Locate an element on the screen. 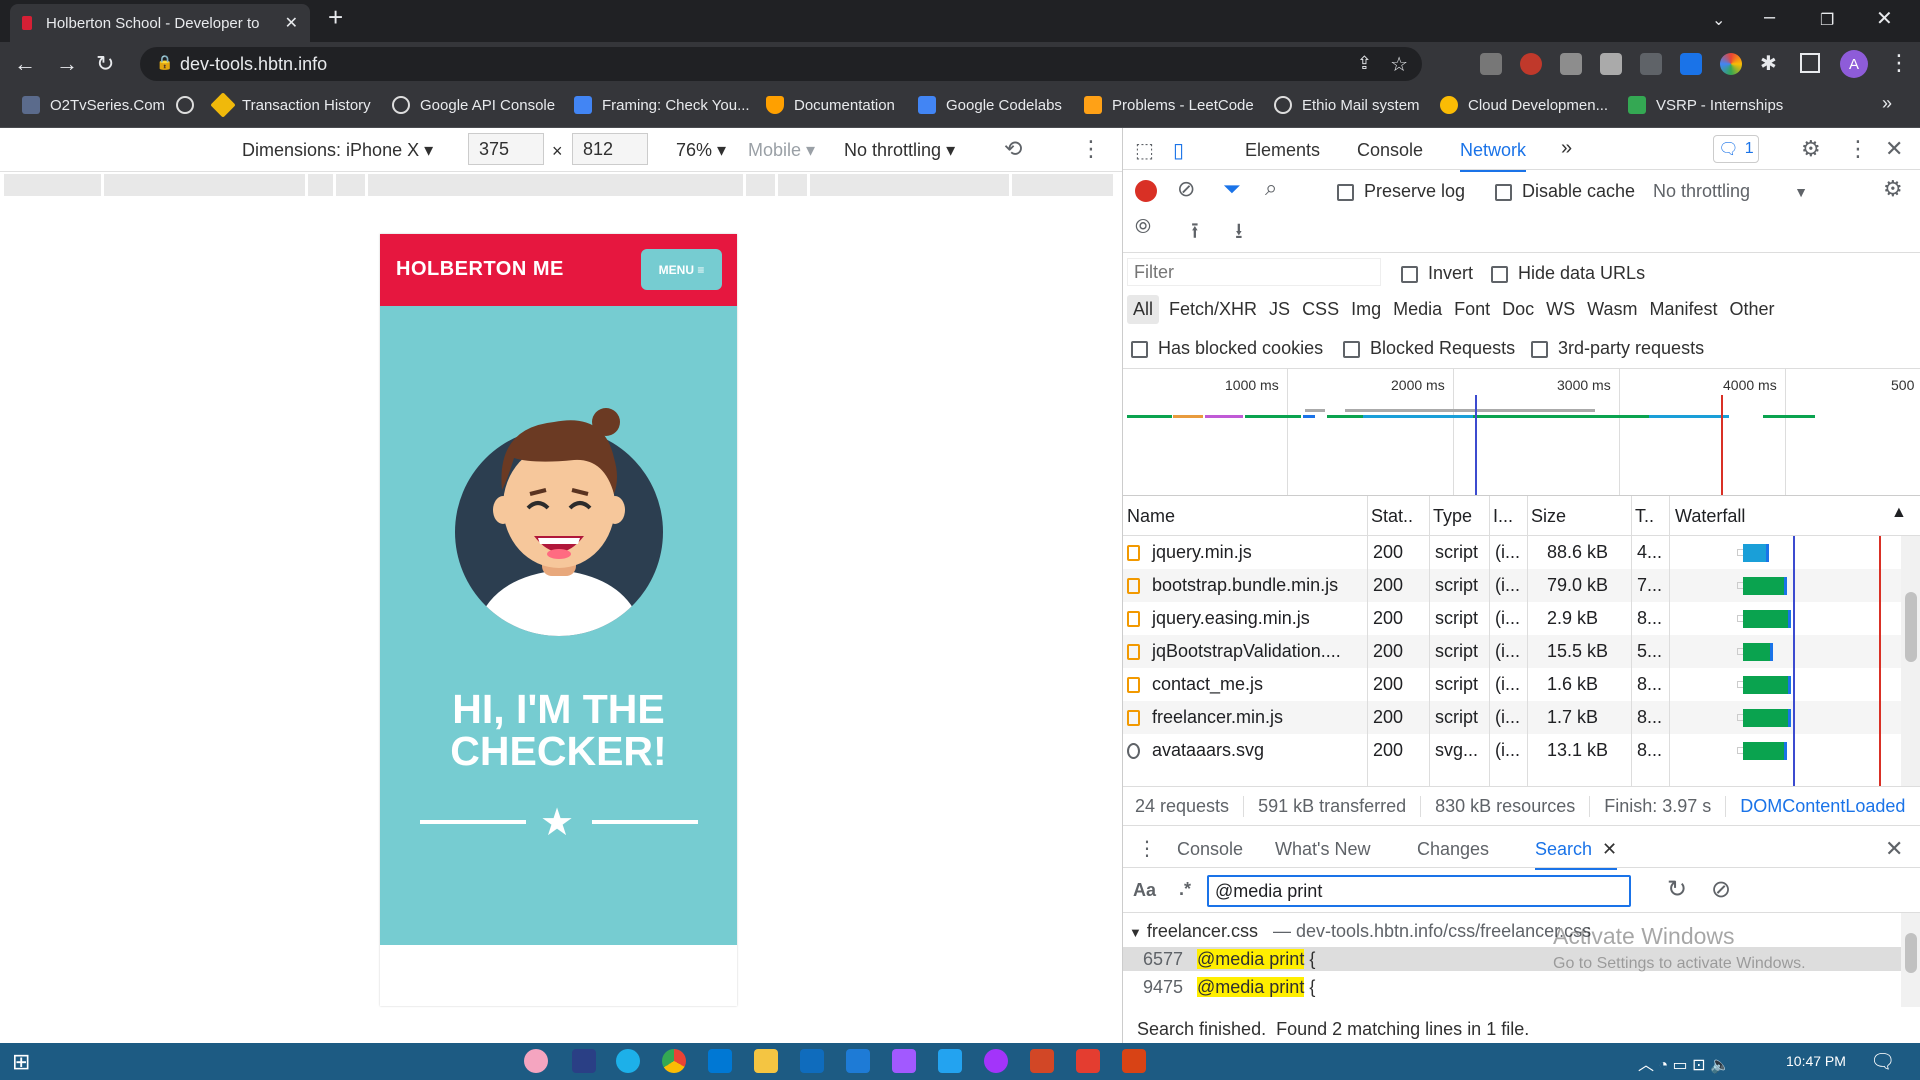  issues-badge: 🗨 1 is located at coordinates (1736, 149).